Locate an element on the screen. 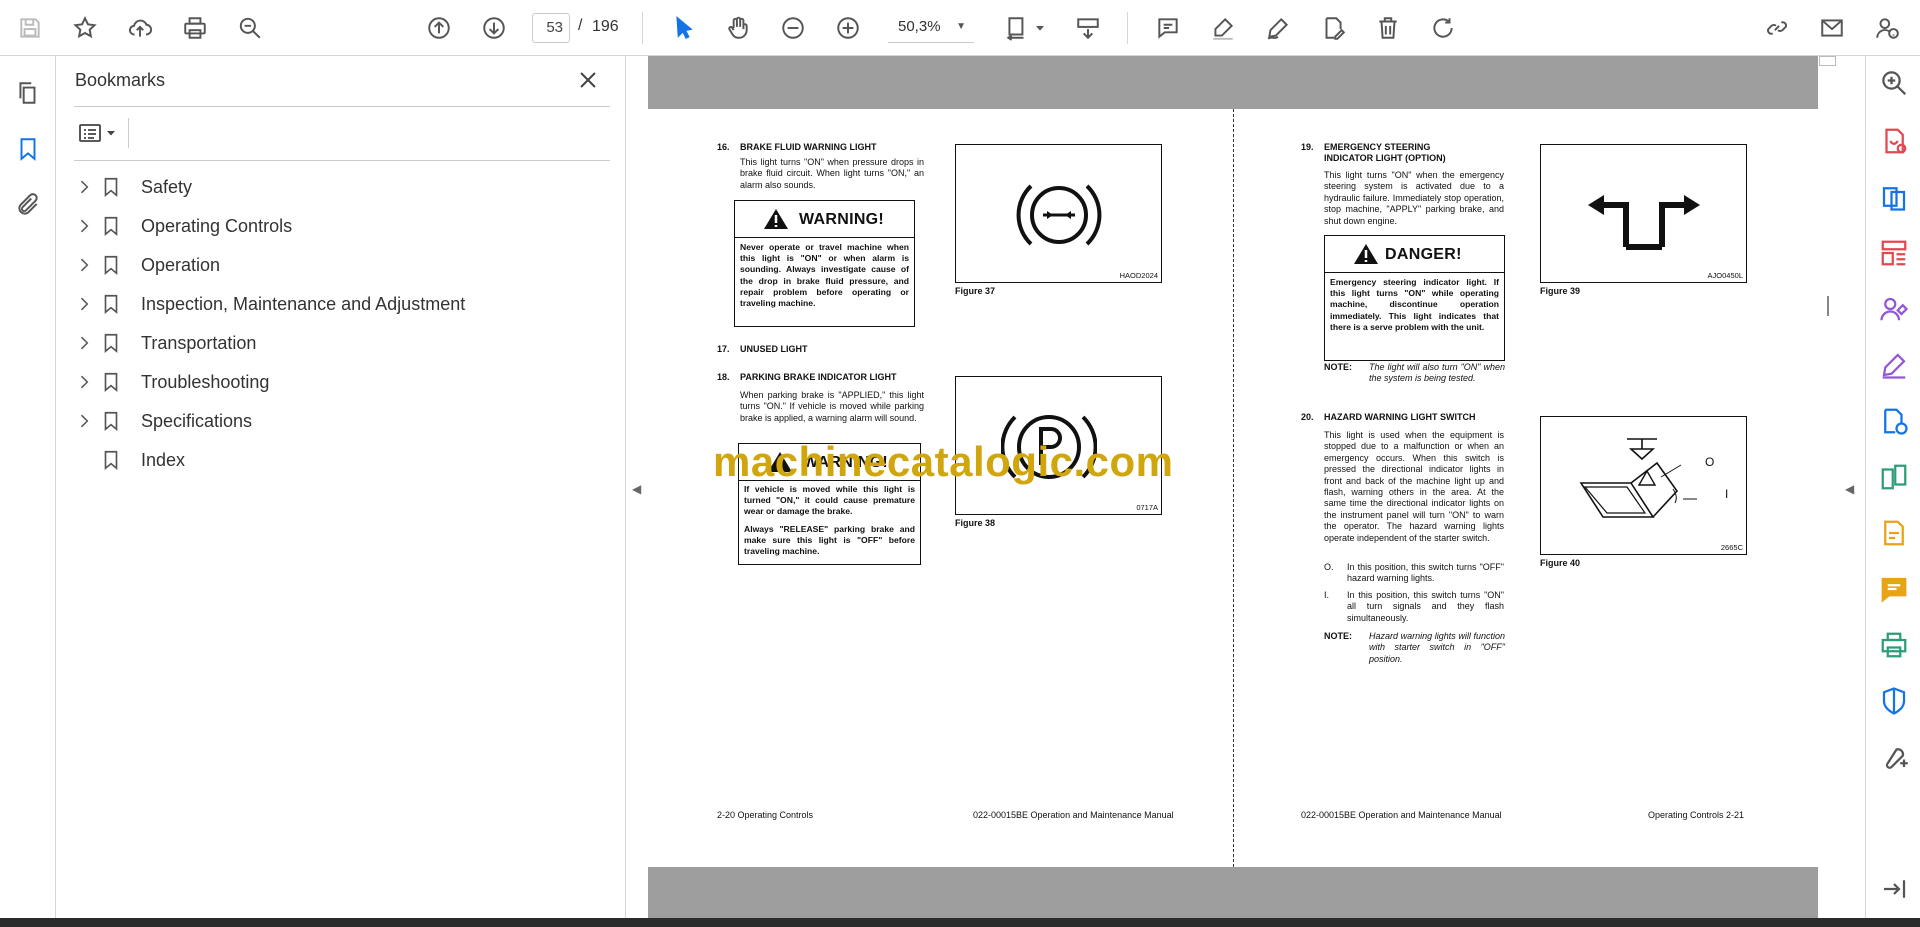 The image size is (1920, 927). fill-sign-icon is located at coordinates (1894, 365).